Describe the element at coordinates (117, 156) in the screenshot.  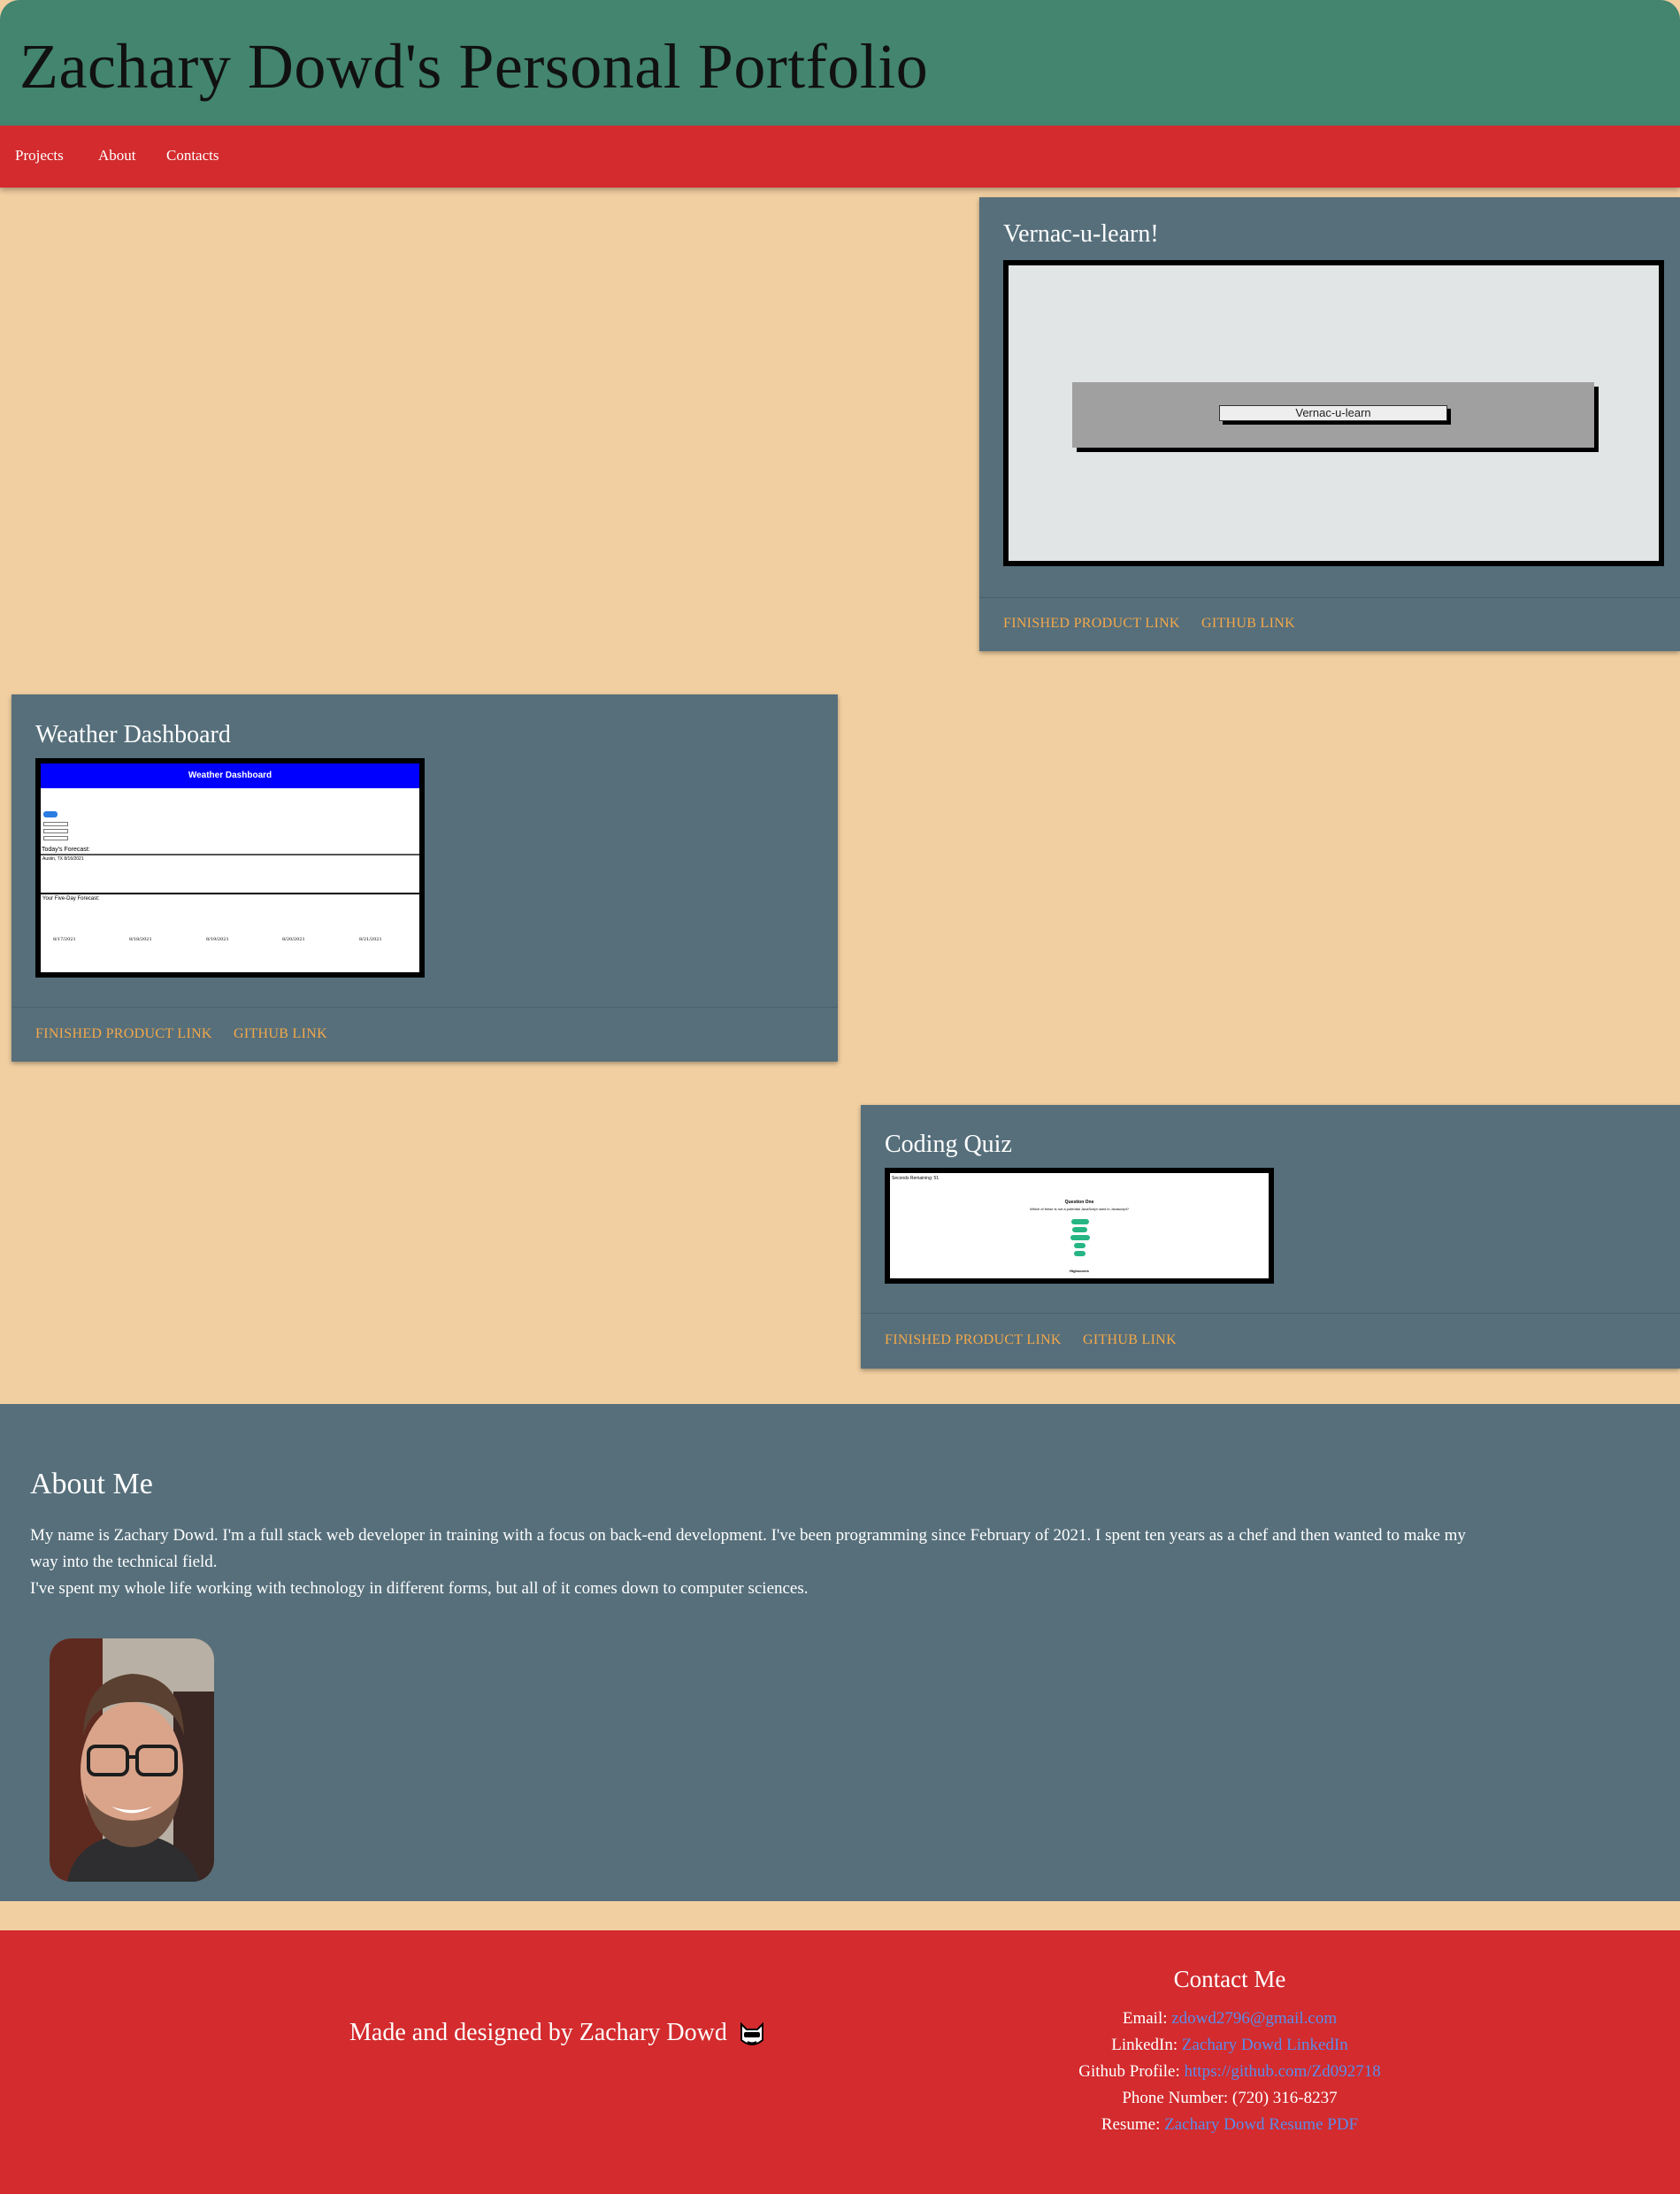
I see `nav-about: About` at that location.